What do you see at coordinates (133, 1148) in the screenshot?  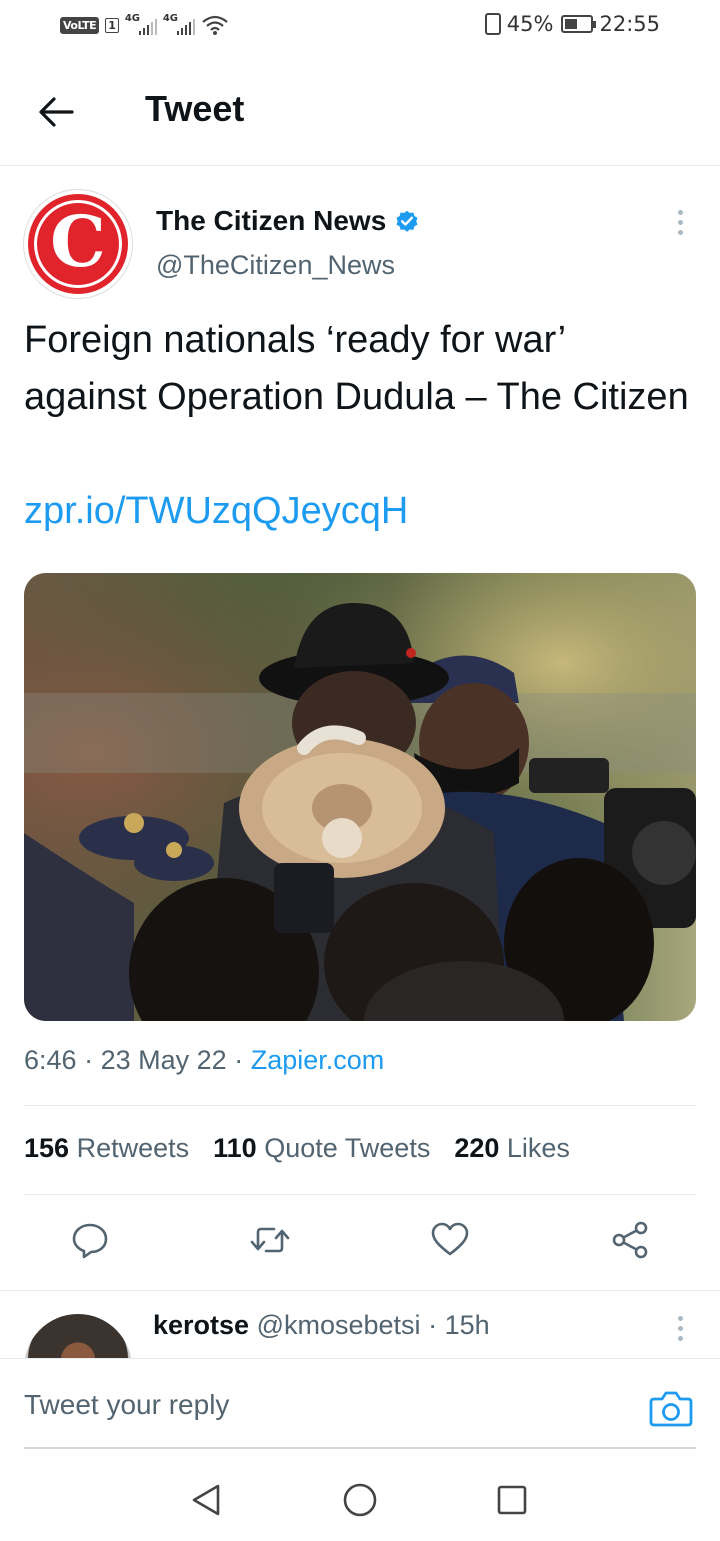 I see `retweets-label: Retweets` at bounding box center [133, 1148].